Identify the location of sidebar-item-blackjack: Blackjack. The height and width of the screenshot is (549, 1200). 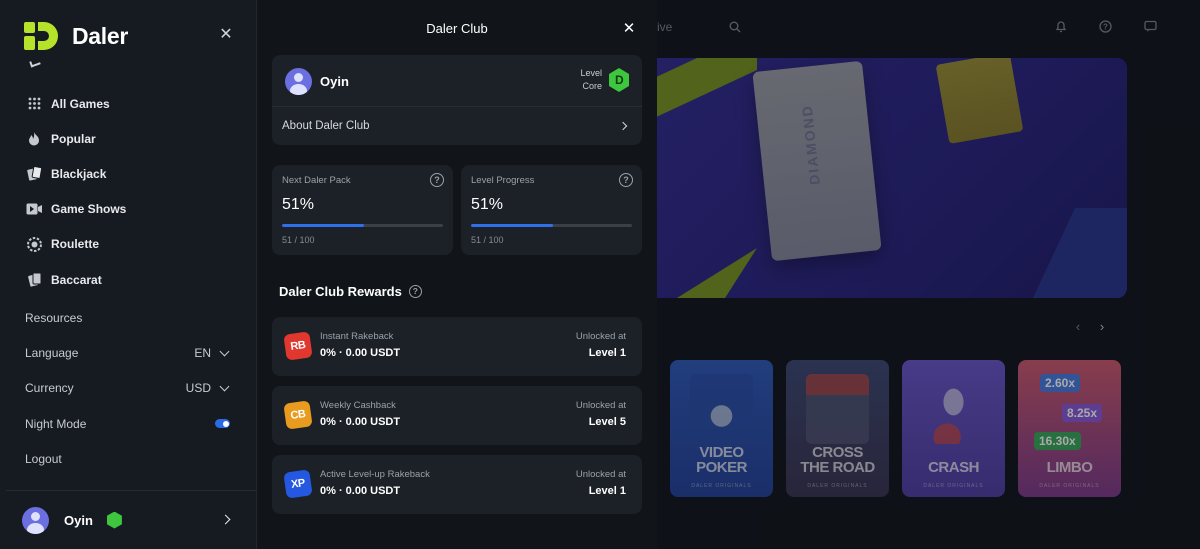
(75, 173).